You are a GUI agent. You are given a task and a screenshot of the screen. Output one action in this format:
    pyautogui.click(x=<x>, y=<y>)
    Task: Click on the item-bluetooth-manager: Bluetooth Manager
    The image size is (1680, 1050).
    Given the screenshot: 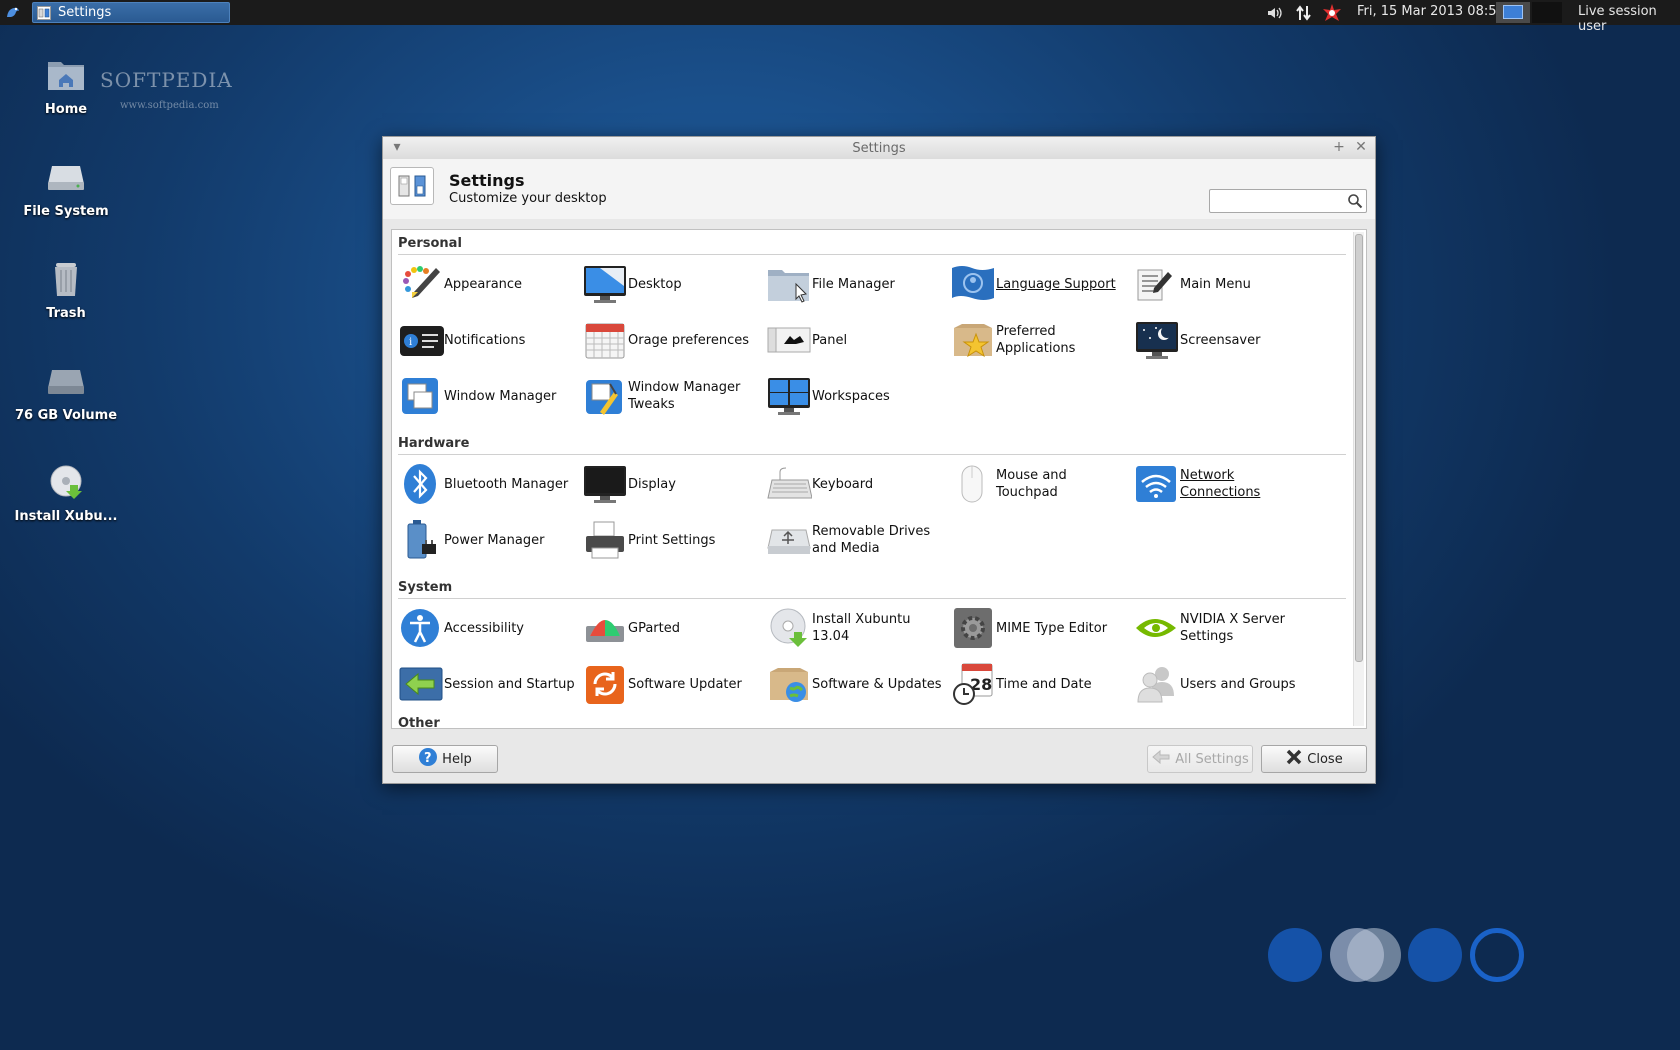 What is the action you would take?
    pyautogui.click(x=488, y=484)
    